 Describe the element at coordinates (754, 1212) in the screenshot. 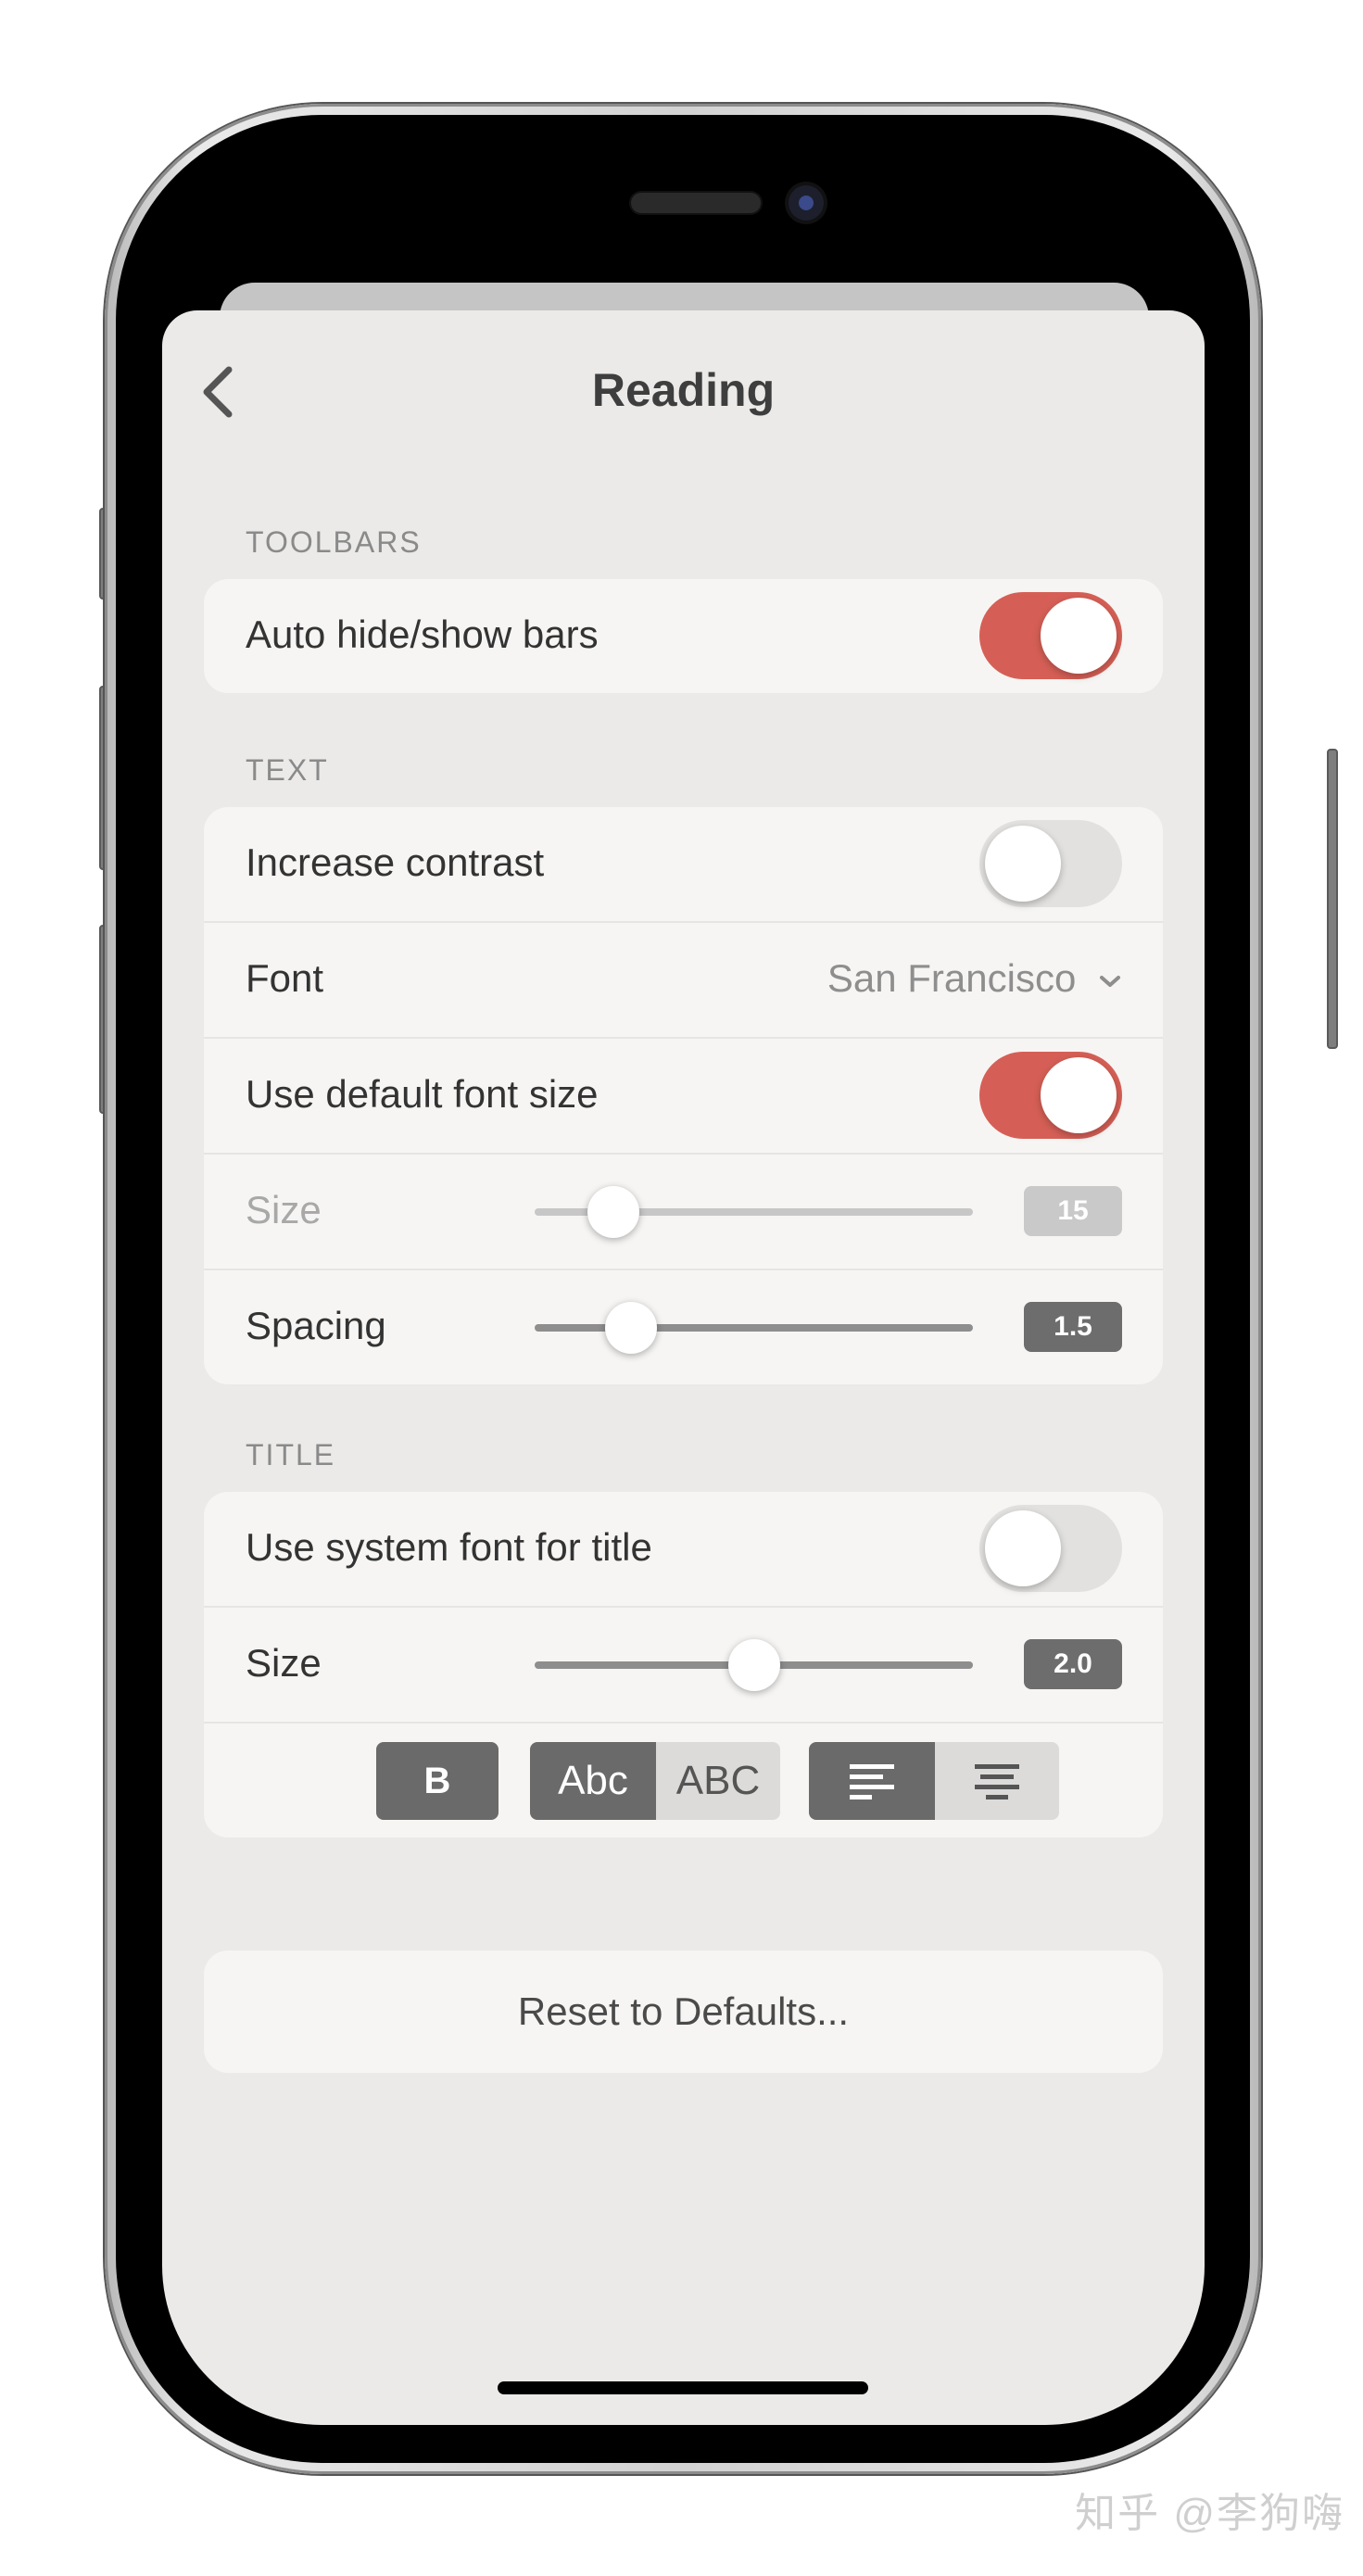

I see `size-slider` at that location.